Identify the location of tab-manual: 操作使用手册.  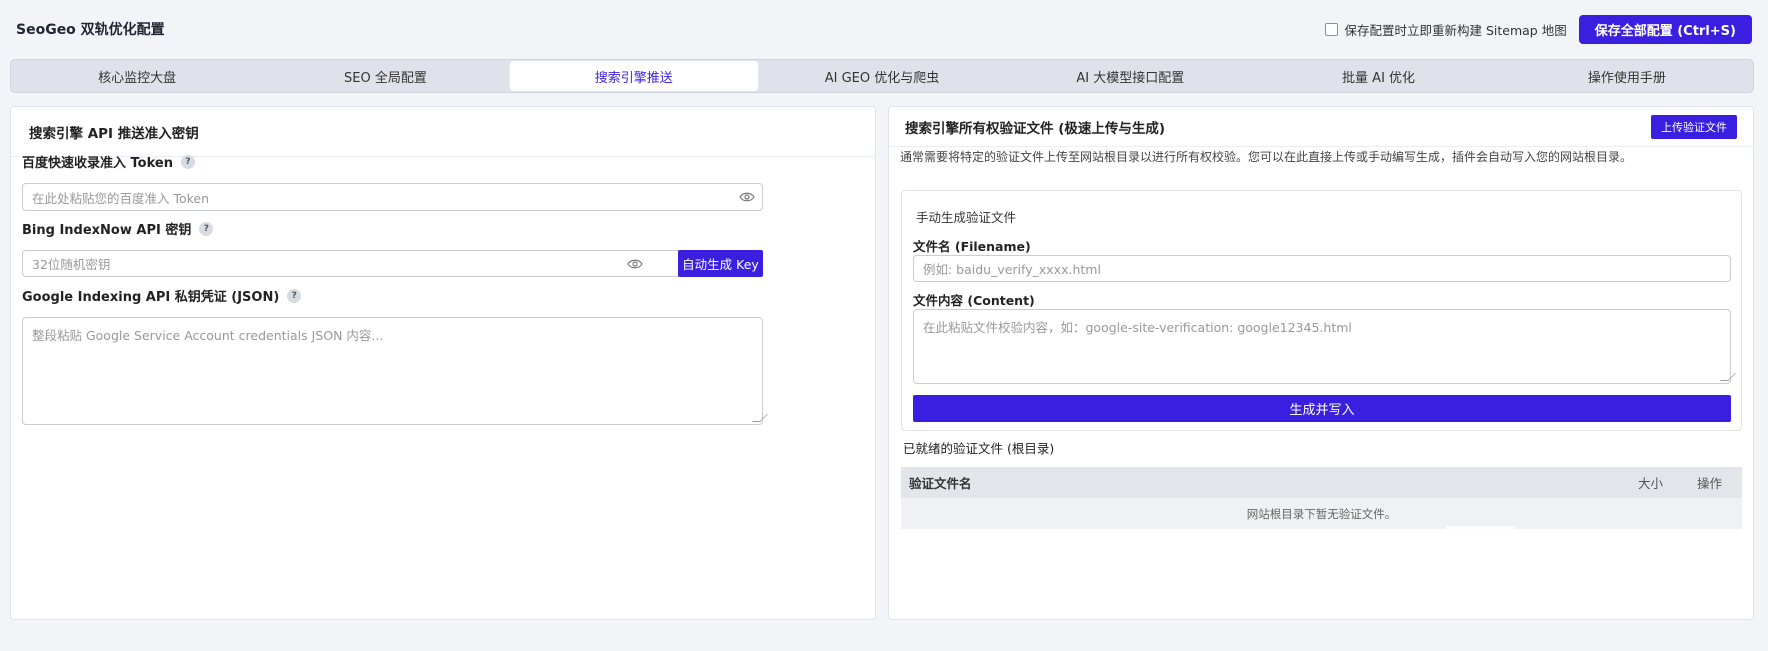
(1627, 76).